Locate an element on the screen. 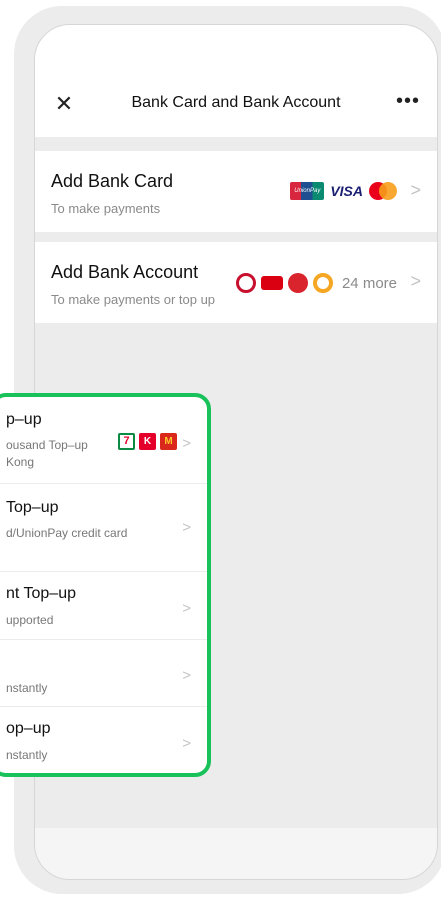 Image resolution: width=441 pixels, height=899 pixels. topup-option-subtitle: d/UnionPay credit card is located at coordinates (67, 533).